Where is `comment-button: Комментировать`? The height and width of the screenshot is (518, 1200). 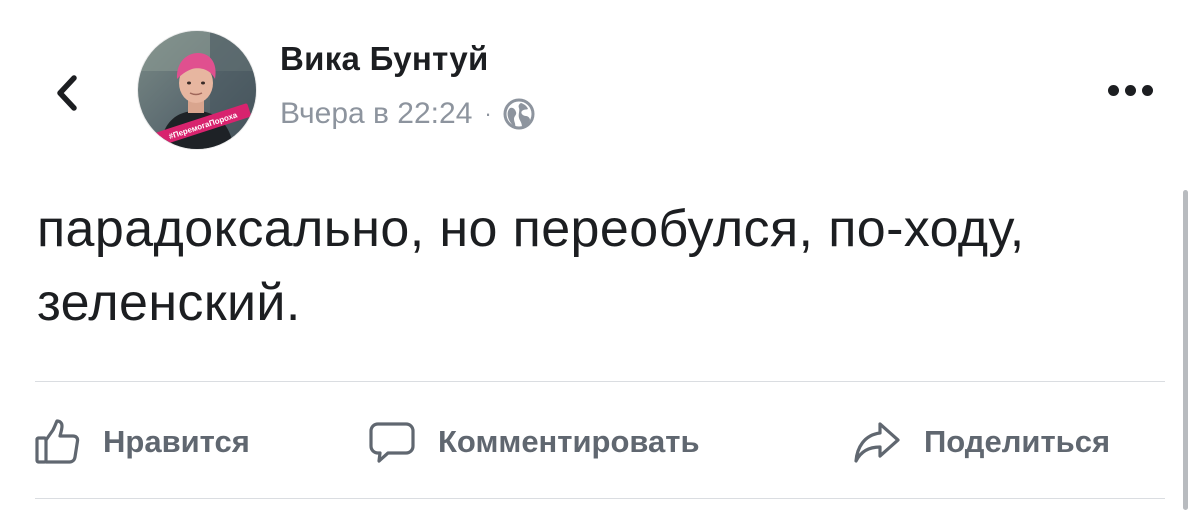
comment-button: Комментировать is located at coordinates (534, 442).